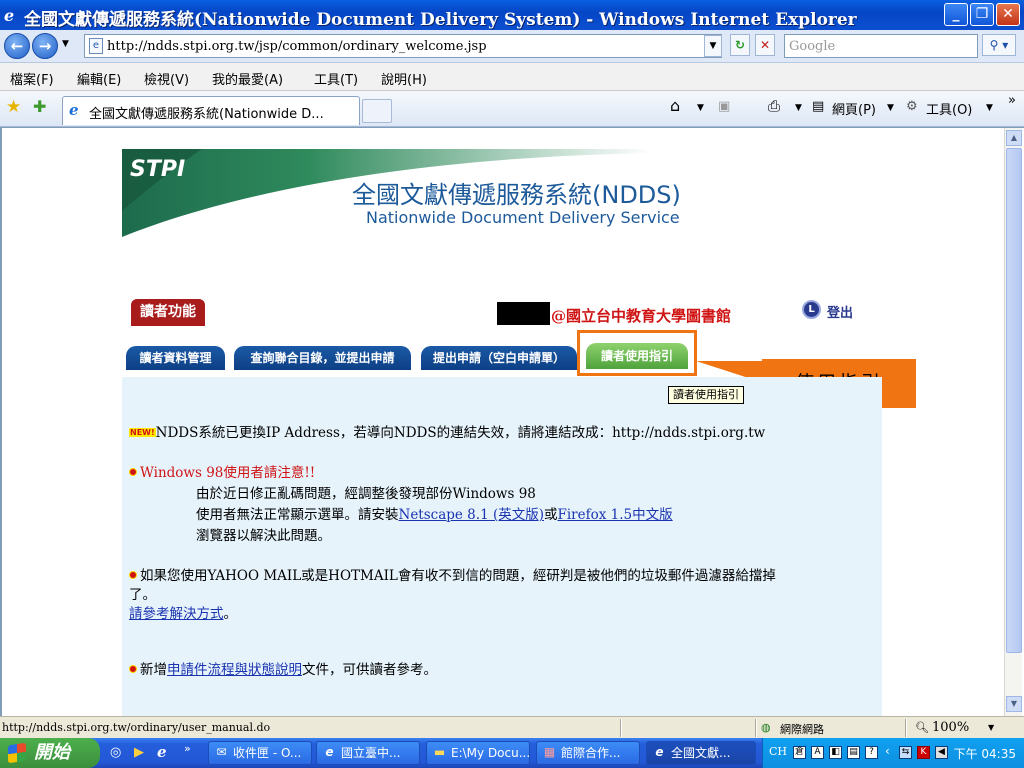  I want to click on tab-blank-request: 提出申請（空白申請單）, so click(499, 358).